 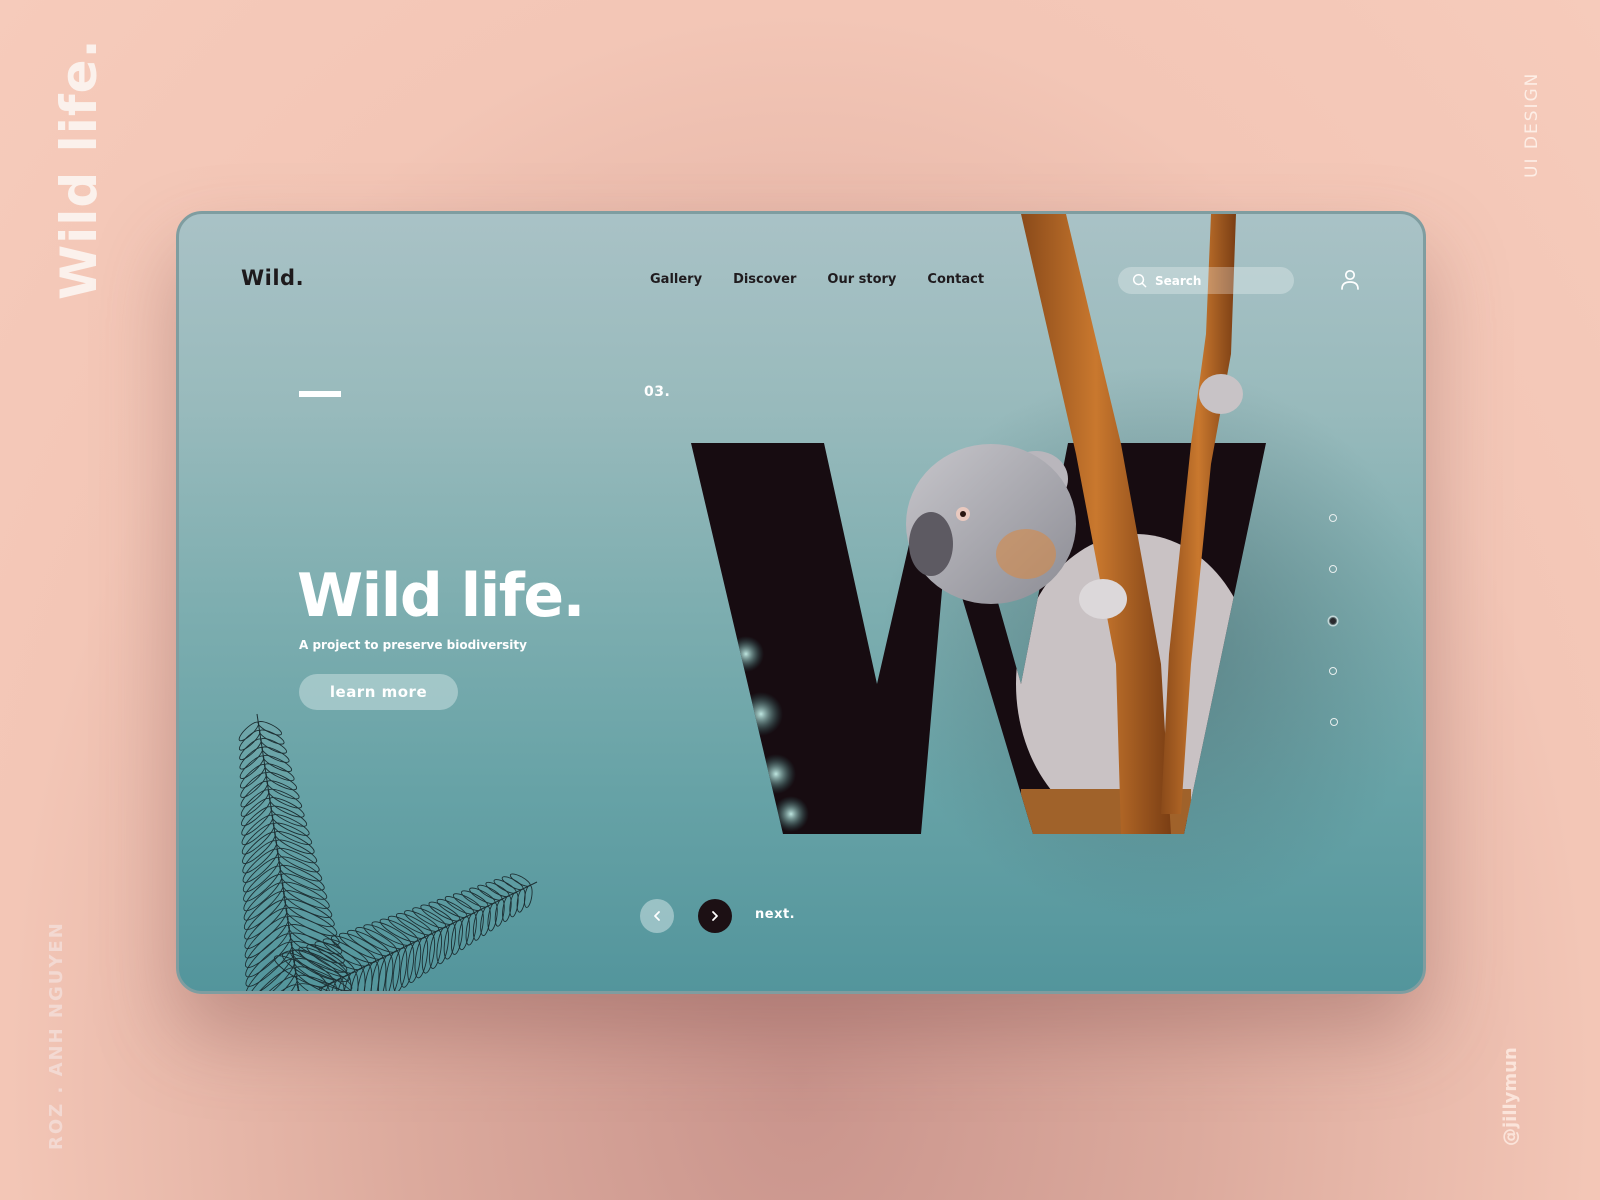 I want to click on next-label: next., so click(x=775, y=914).